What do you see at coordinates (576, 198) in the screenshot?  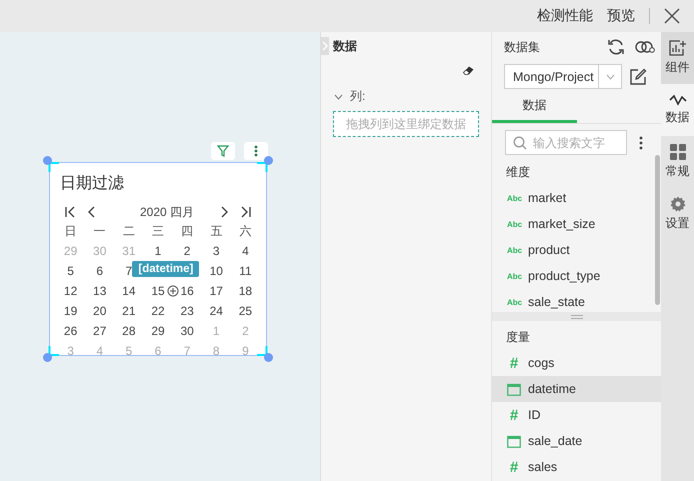 I see `field-item: Abc market` at bounding box center [576, 198].